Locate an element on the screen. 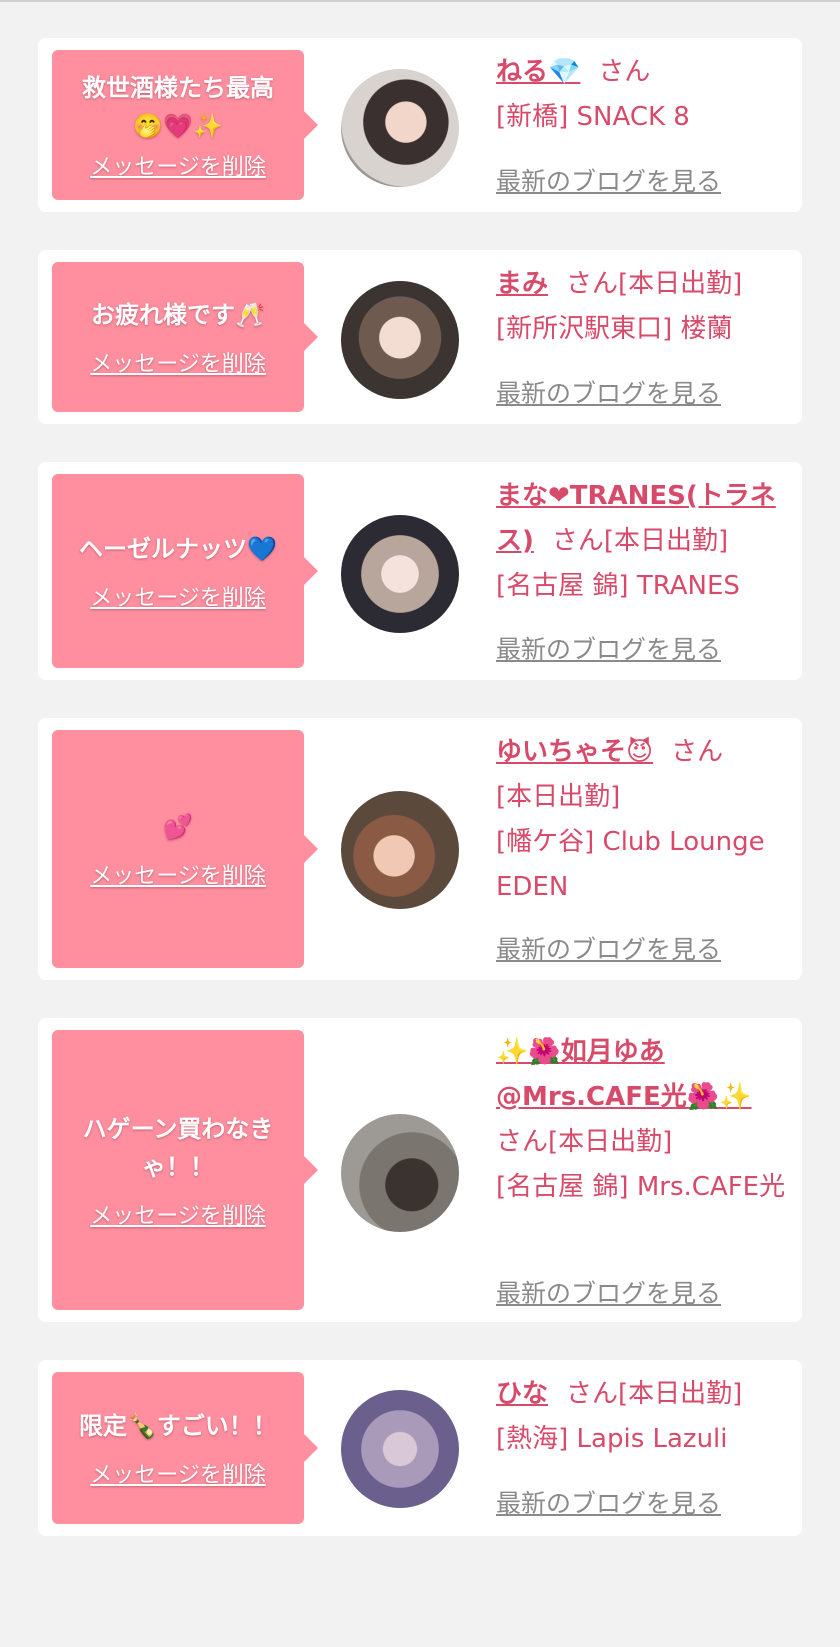 The height and width of the screenshot is (1647, 840). message-emoji: 🤭💗✨ is located at coordinates (178, 126).